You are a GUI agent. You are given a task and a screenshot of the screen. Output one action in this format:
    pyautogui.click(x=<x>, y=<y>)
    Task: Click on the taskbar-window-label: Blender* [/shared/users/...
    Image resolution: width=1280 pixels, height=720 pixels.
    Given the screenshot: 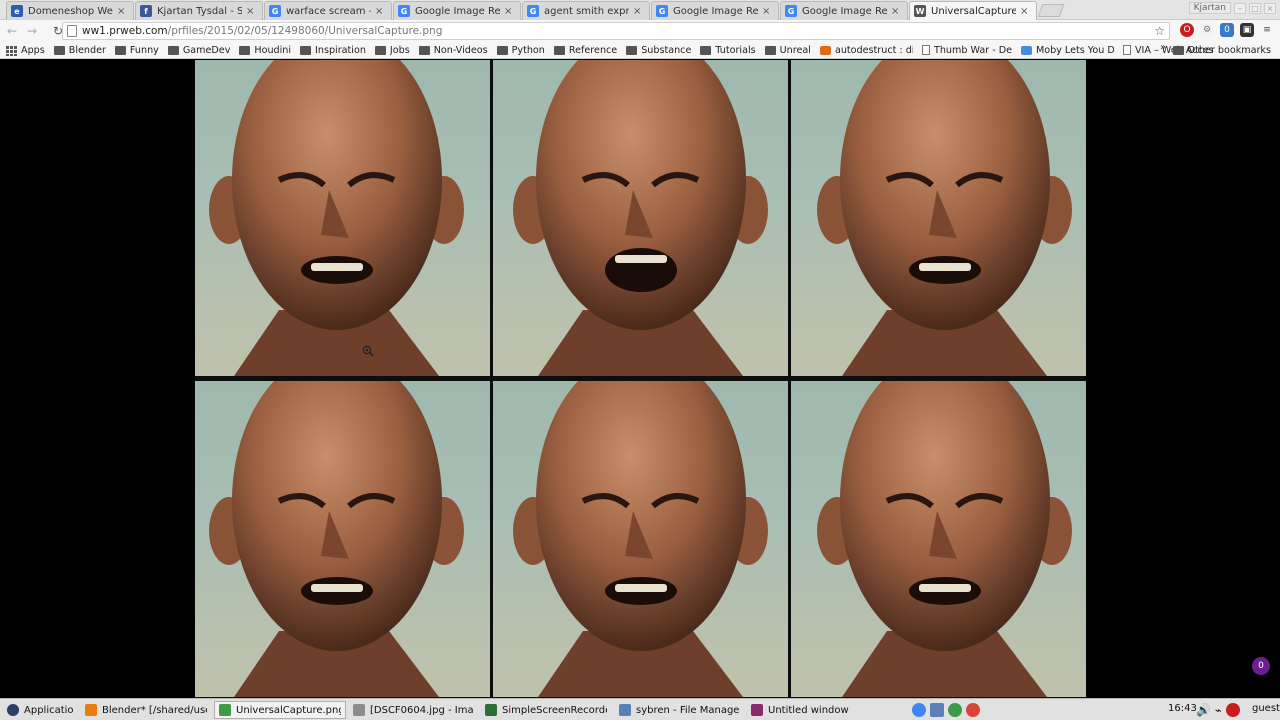 What is the action you would take?
    pyautogui.click(x=154, y=710)
    